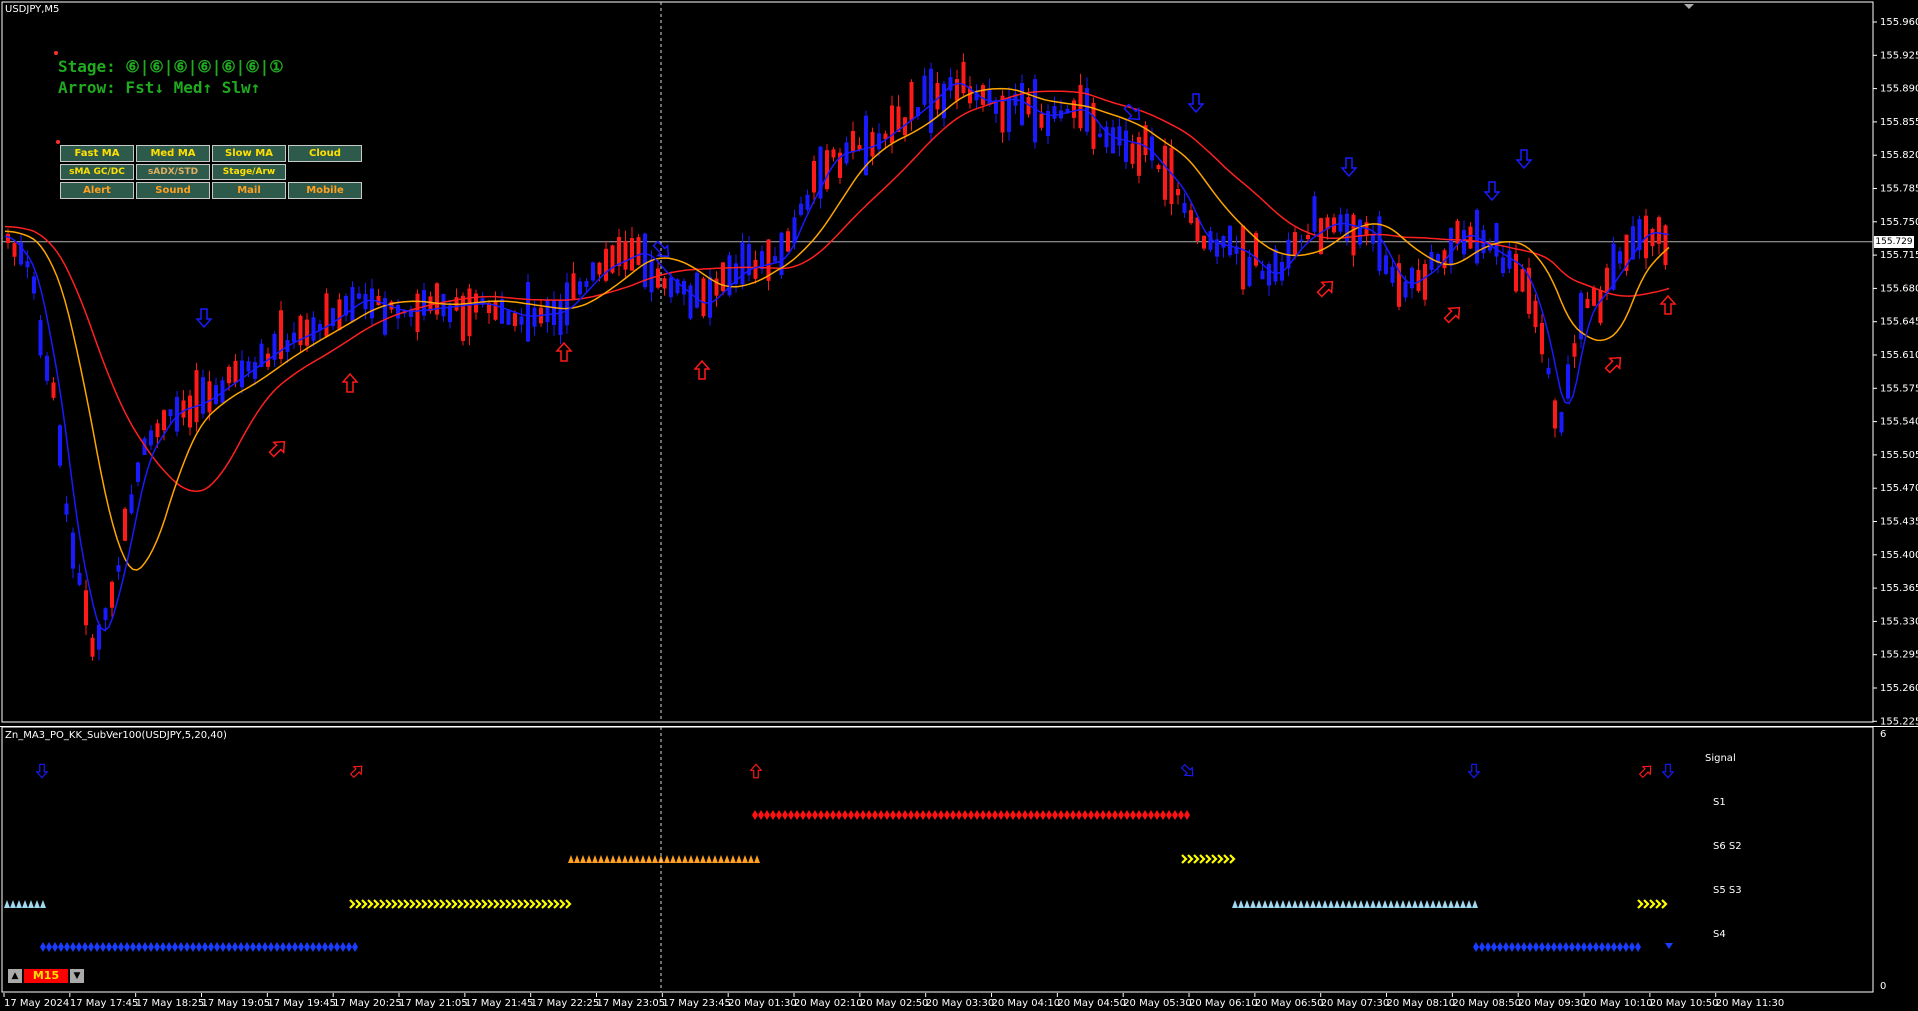 This screenshot has width=1918, height=1011. What do you see at coordinates (325, 153) in the screenshot?
I see `cloud-button: Cloud` at bounding box center [325, 153].